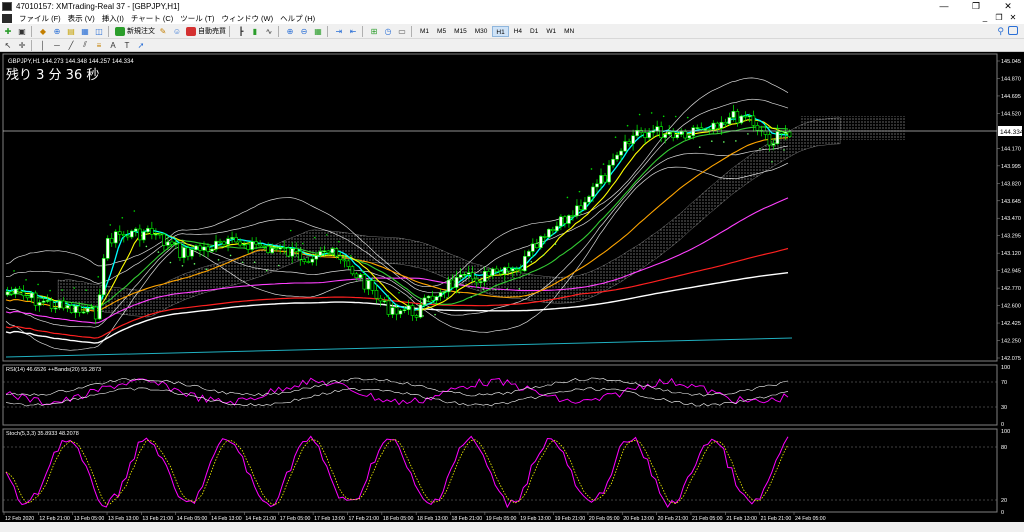  Describe the element at coordinates (22, 31) in the screenshot. I see `profiles-icon: ▣` at that location.